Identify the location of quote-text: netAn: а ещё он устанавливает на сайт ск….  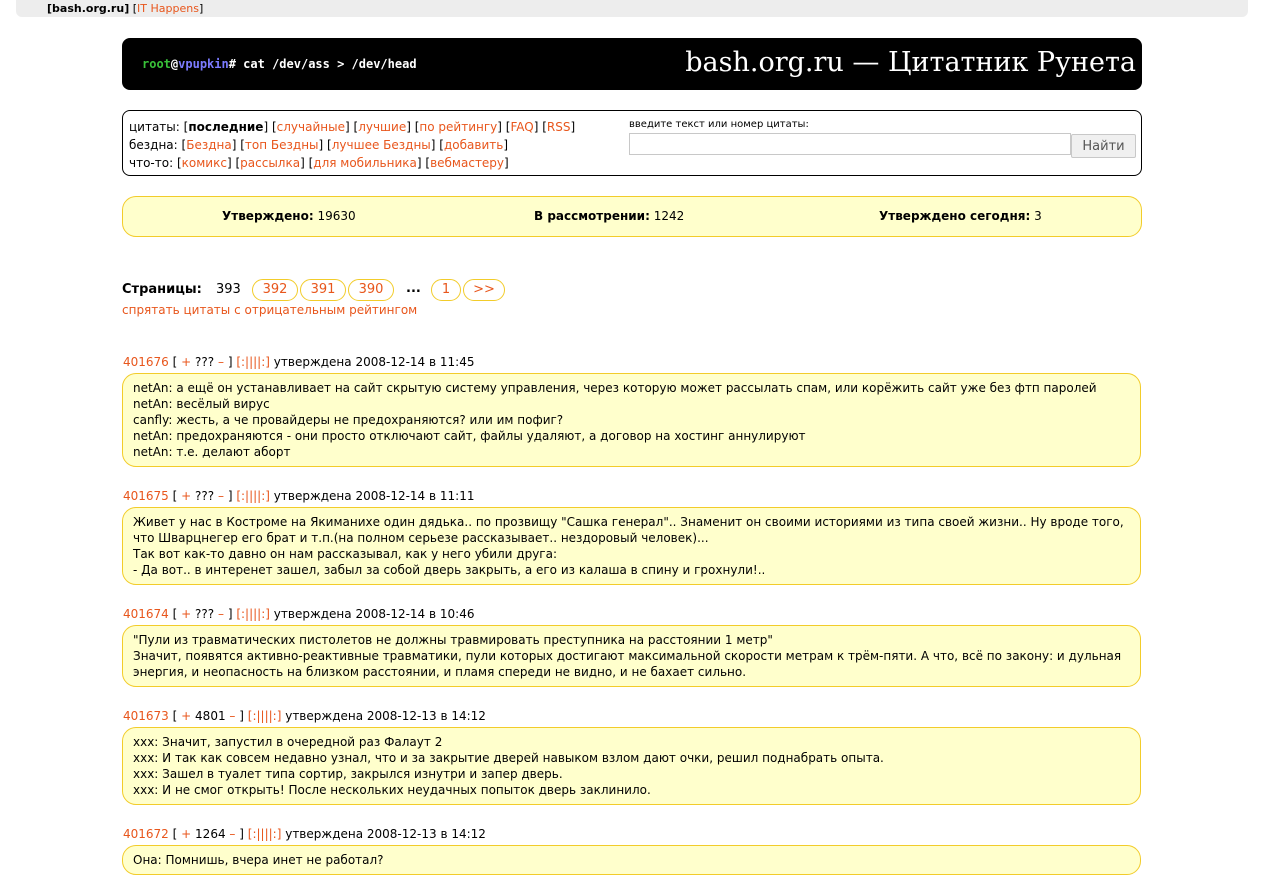
(631, 420).